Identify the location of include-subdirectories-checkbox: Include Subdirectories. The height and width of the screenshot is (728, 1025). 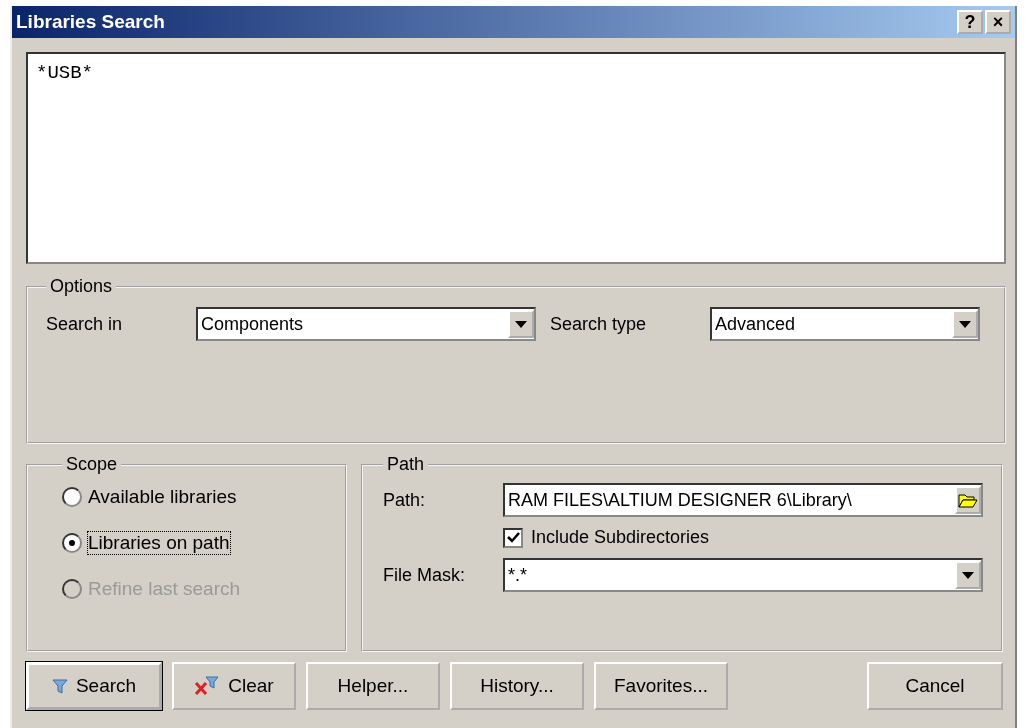
(743, 537).